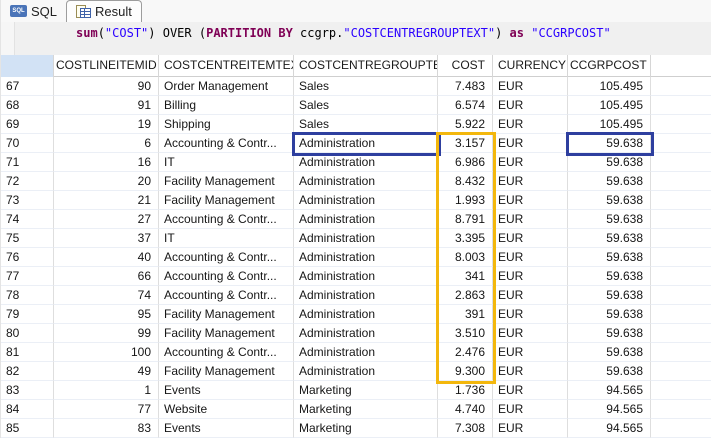 Image resolution: width=711 pixels, height=438 pixels. What do you see at coordinates (465, 238) in the screenshot?
I see `cell-cost: 3.395` at bounding box center [465, 238].